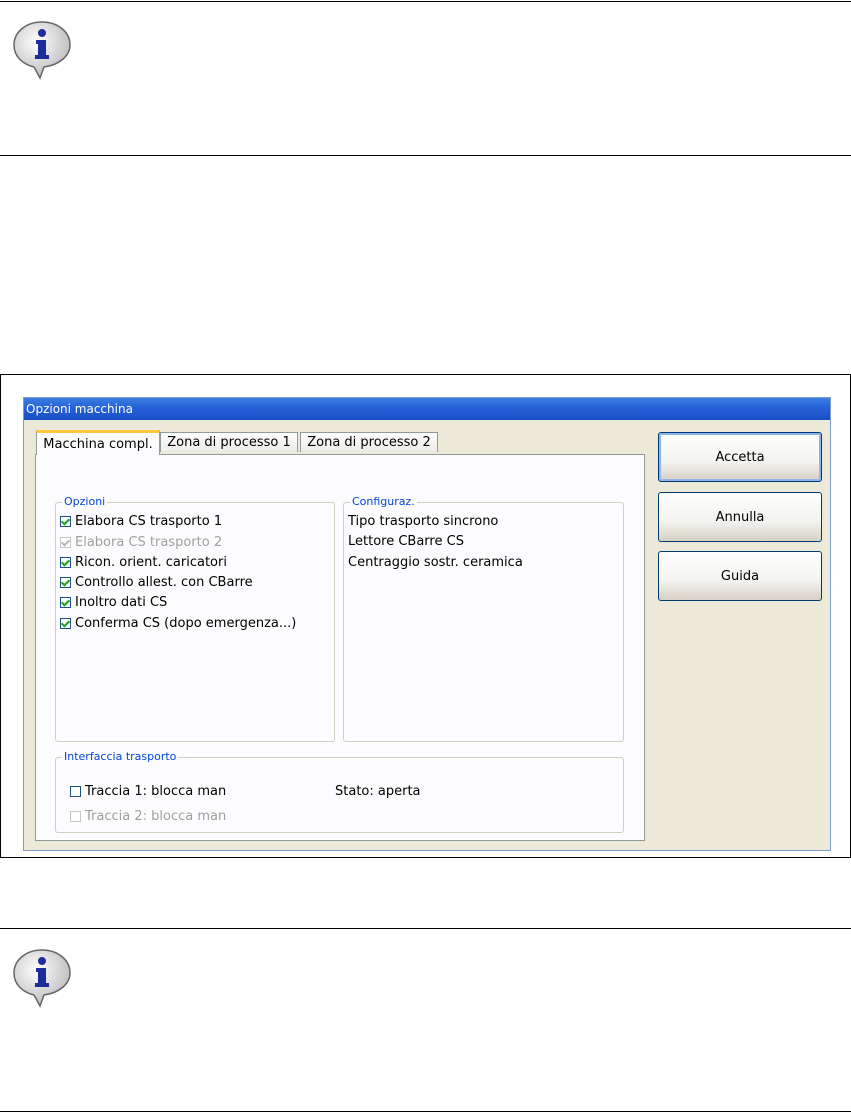 The width and height of the screenshot is (851, 1114). I want to click on track-1-lock: Traccia 1: blocca man, so click(148, 791).